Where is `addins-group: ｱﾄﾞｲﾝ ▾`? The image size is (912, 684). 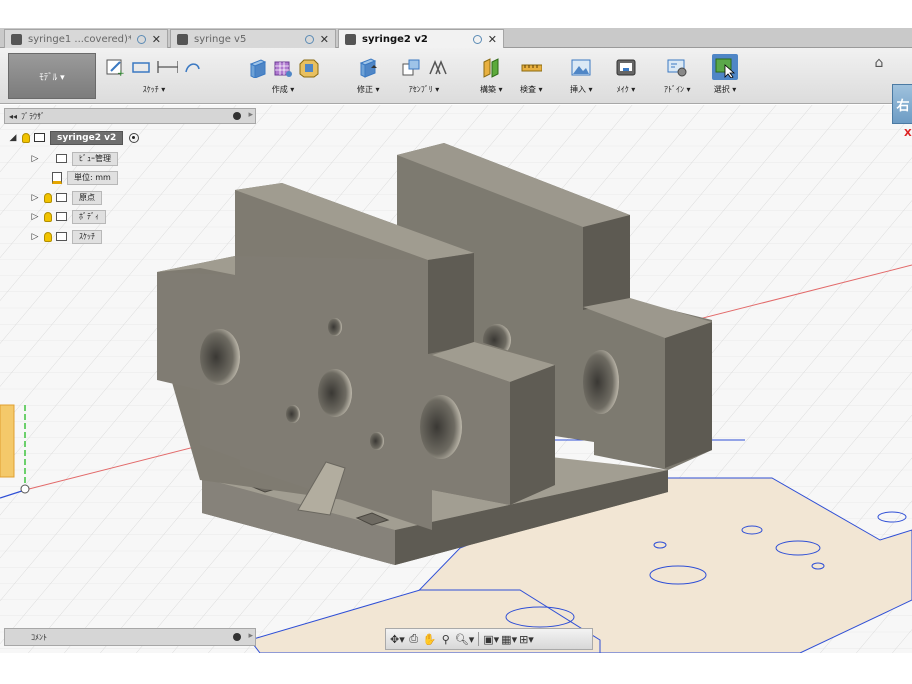
addins-group: ｱﾄﾞｲﾝ ▾ is located at coordinates (677, 73).